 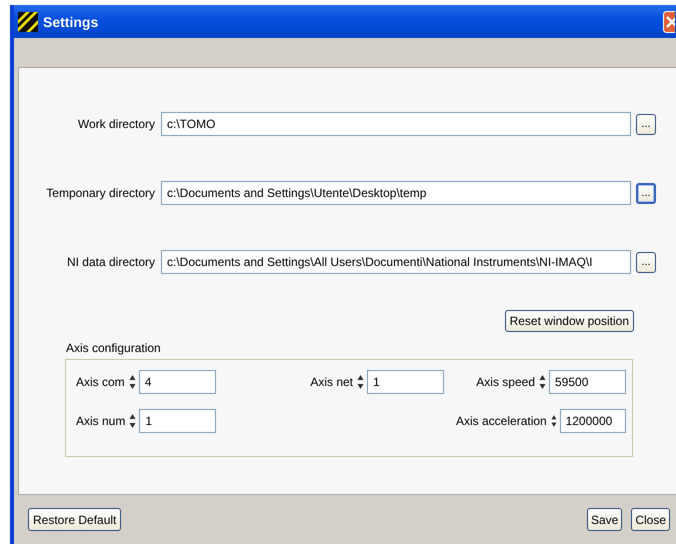 I want to click on field-label: Axis num, so click(x=101, y=421).